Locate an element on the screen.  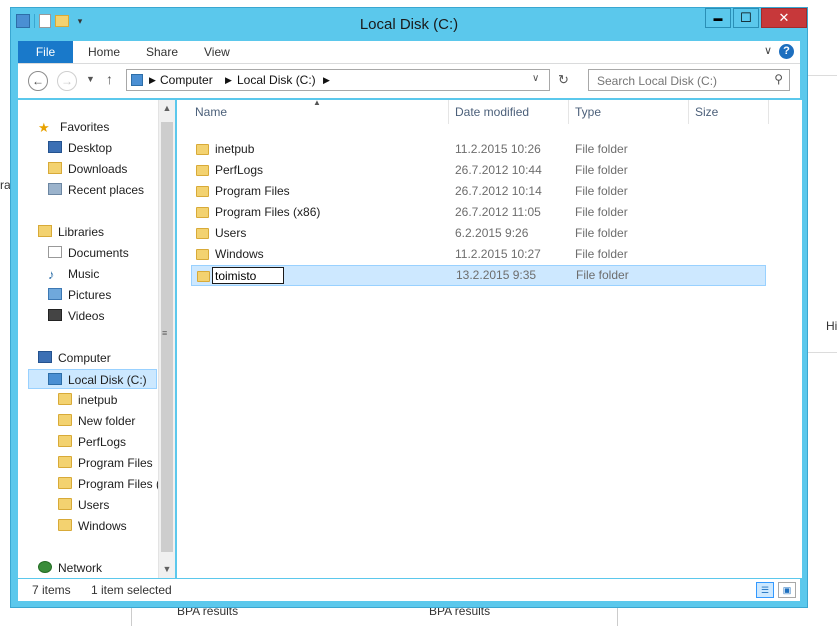
tab-view: View is located at coordinates (217, 52).